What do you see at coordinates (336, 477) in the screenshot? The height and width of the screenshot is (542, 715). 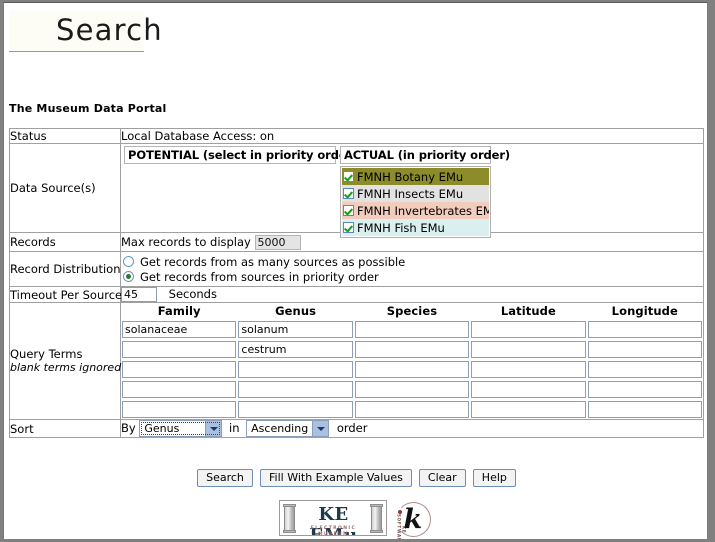 I see `fill-with-example-values-button: Fill With Example Values` at bounding box center [336, 477].